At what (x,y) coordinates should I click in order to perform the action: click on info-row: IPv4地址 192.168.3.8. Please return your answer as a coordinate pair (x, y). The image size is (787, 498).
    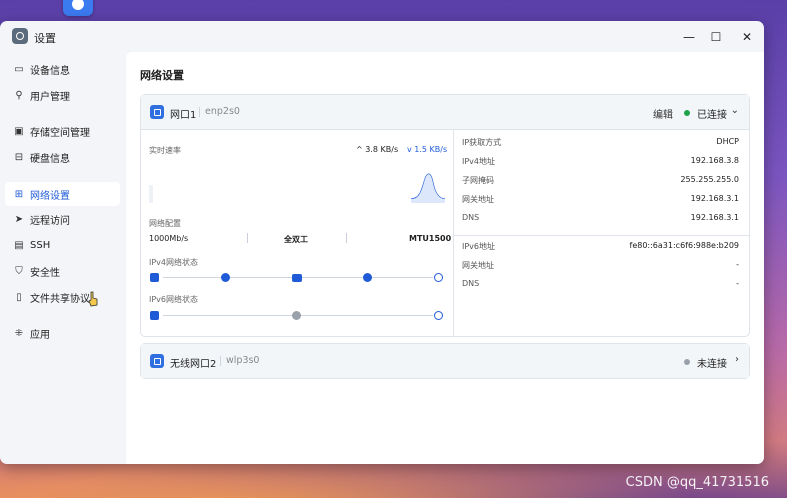
    Looking at the image, I should click on (600, 161).